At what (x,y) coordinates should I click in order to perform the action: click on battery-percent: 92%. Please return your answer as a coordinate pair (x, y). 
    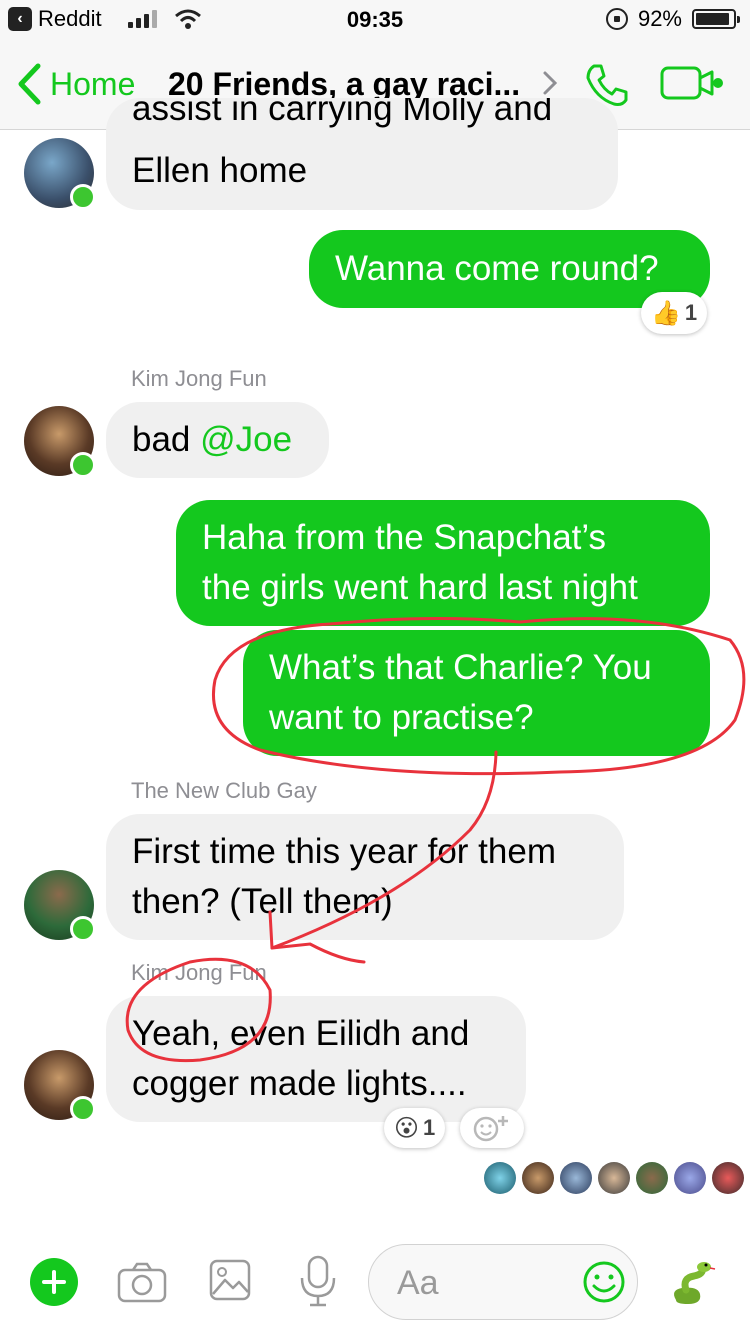
    Looking at the image, I should click on (659, 18).